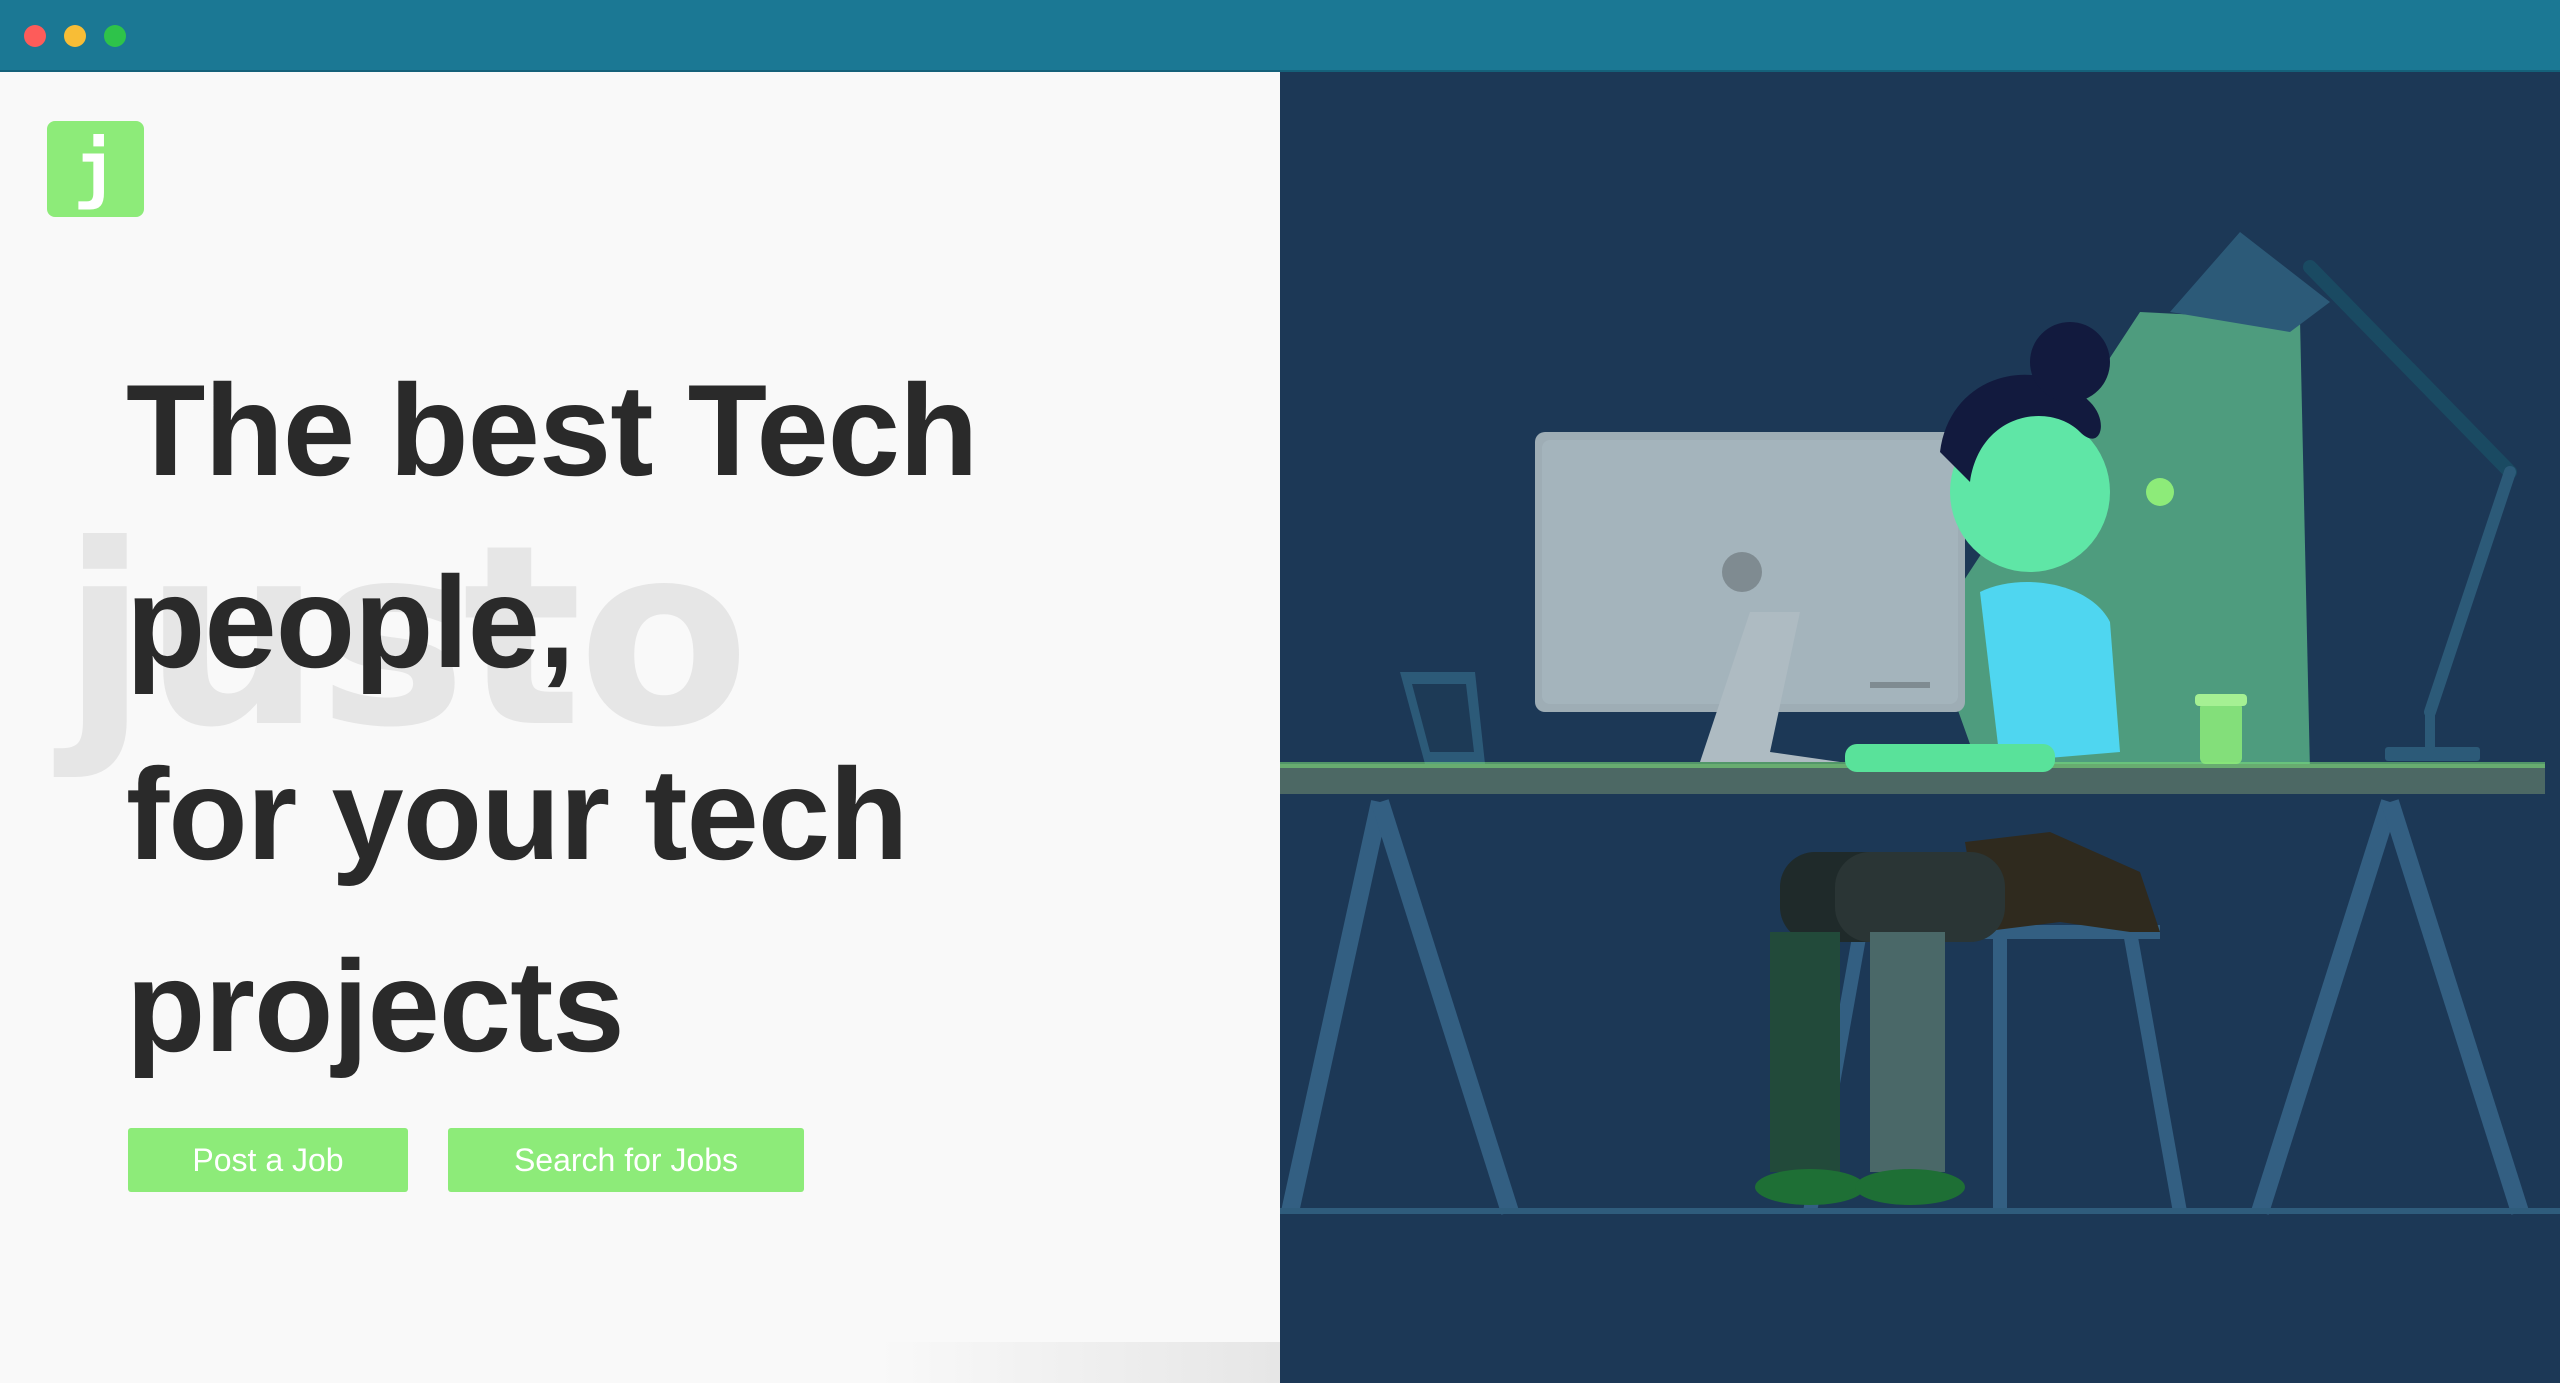 The width and height of the screenshot is (2560, 1383). I want to click on headline-line-1: The best Tech, so click(552, 430).